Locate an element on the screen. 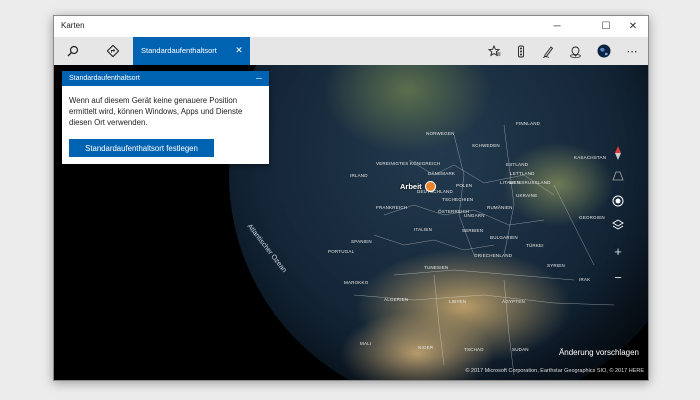 The height and width of the screenshot is (400, 700). map-label: POLEN is located at coordinates (464, 185).